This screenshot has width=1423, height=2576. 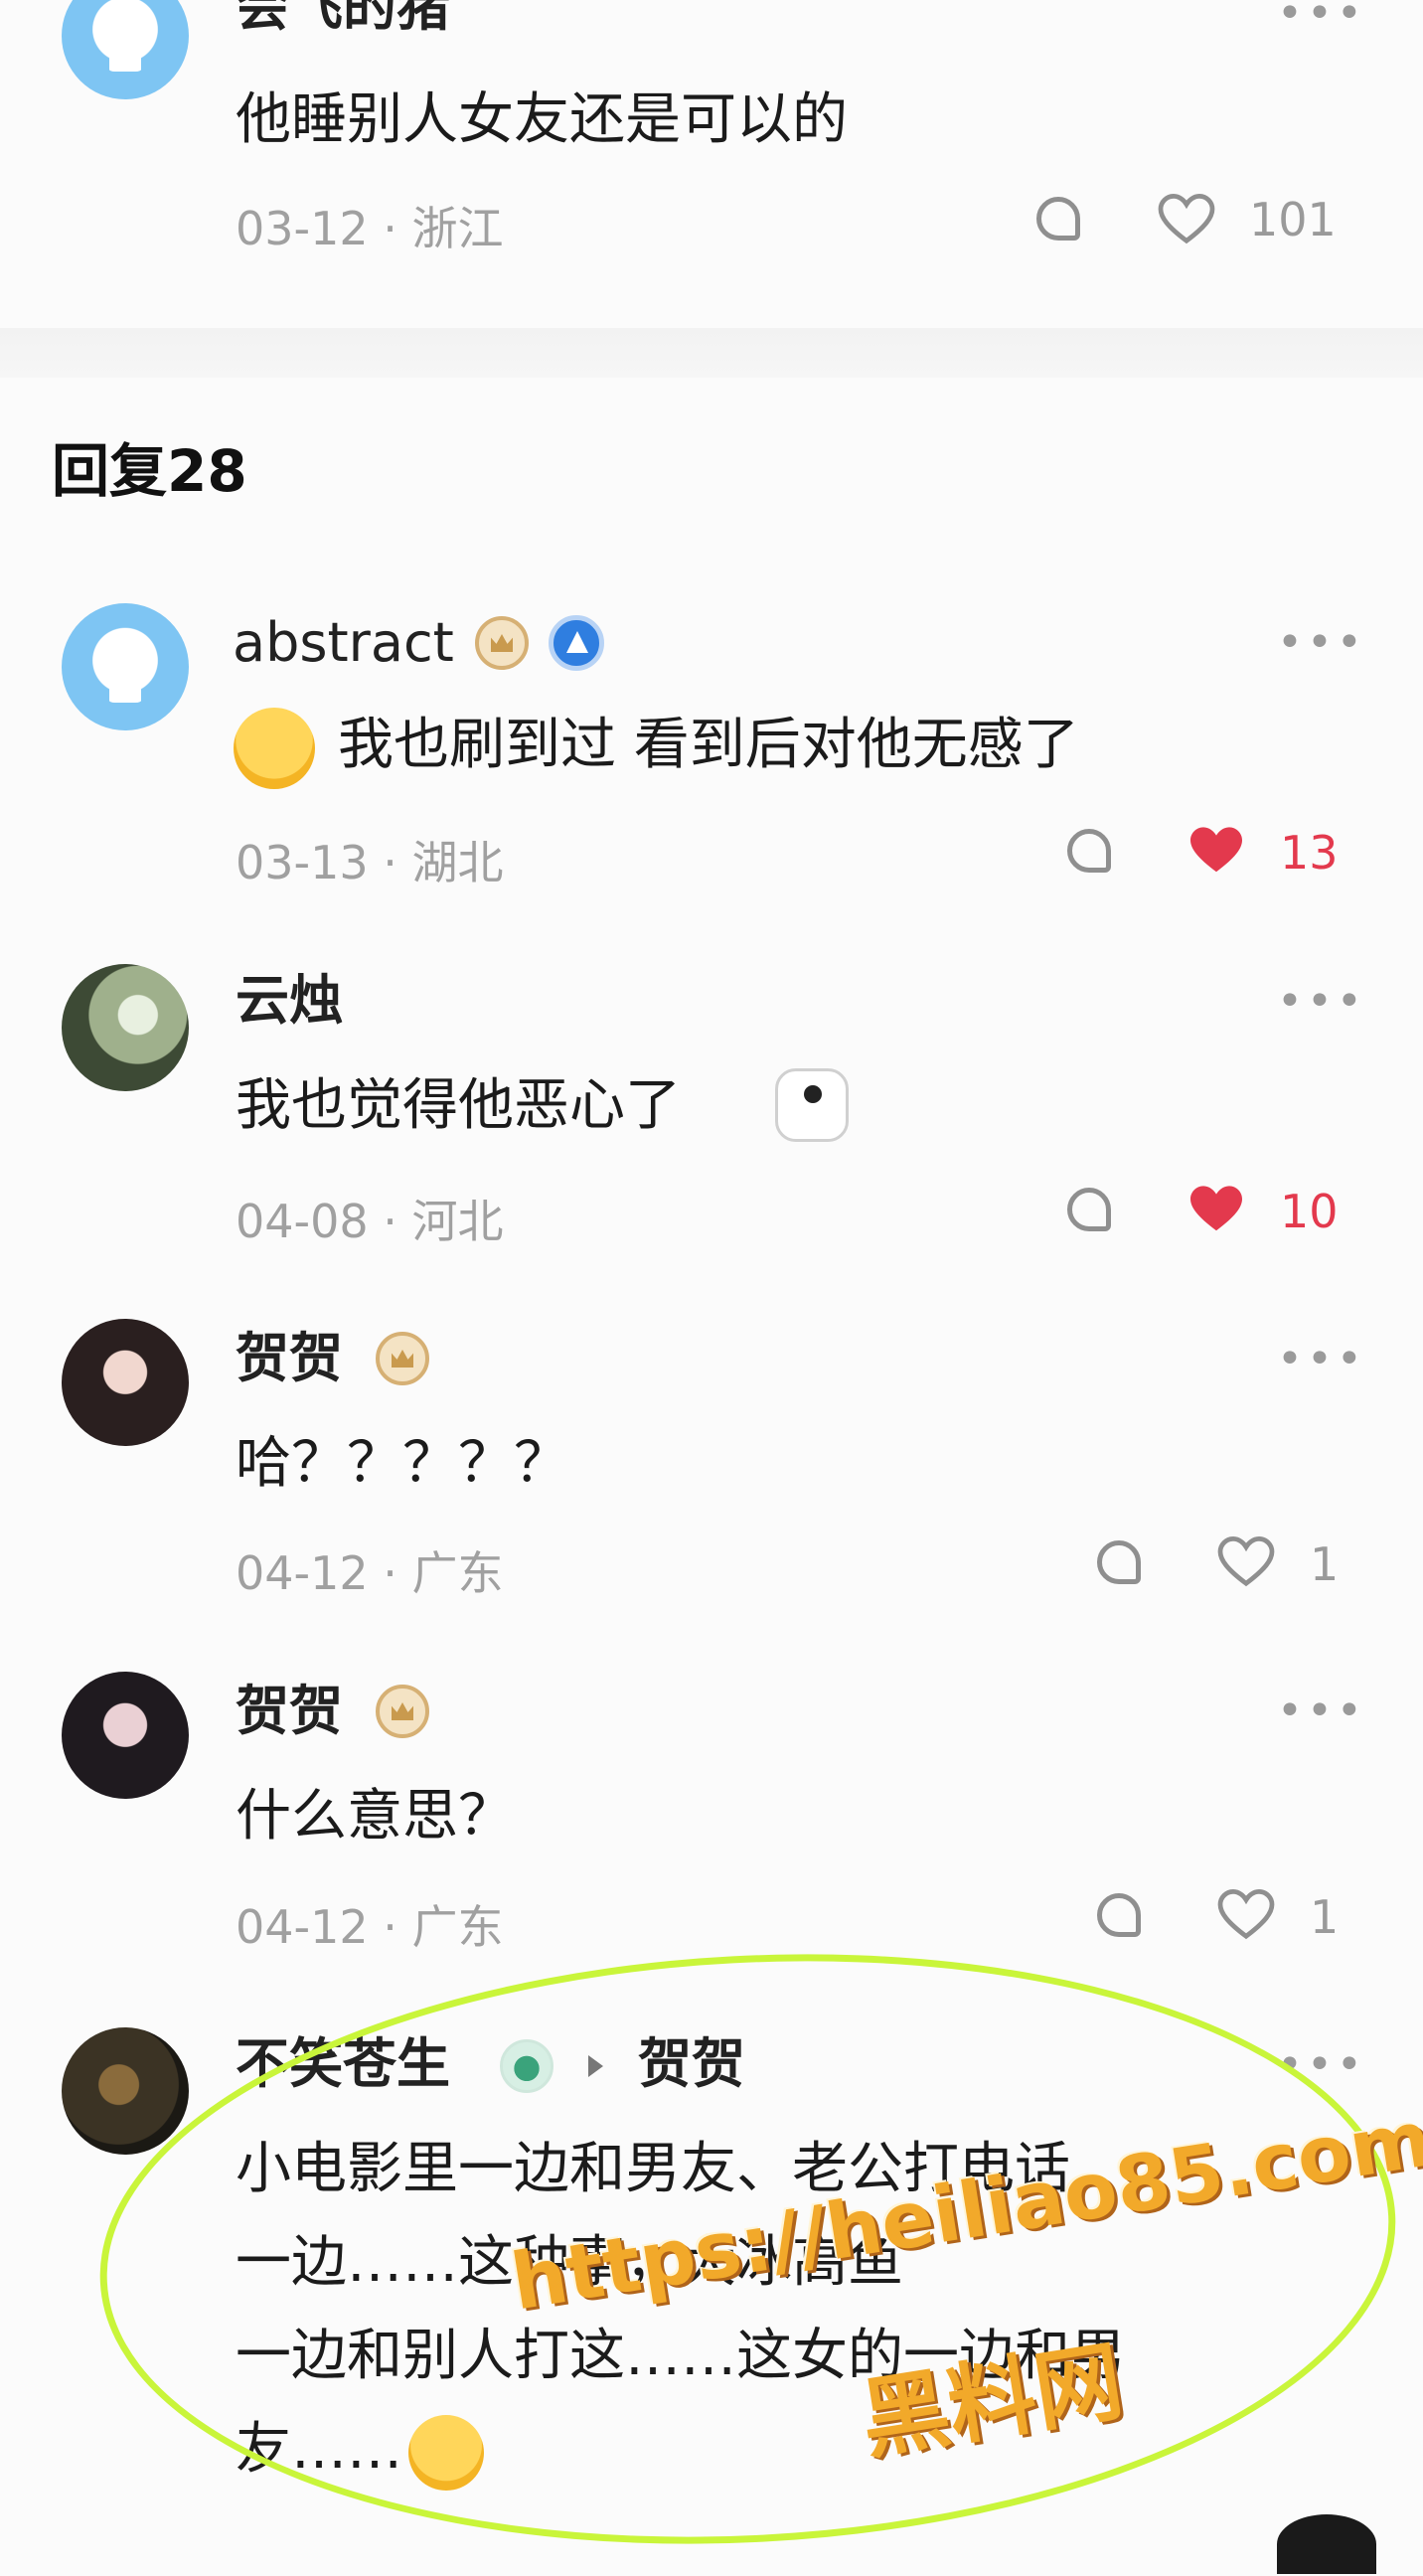 I want to click on like-count: 13, so click(x=1309, y=853).